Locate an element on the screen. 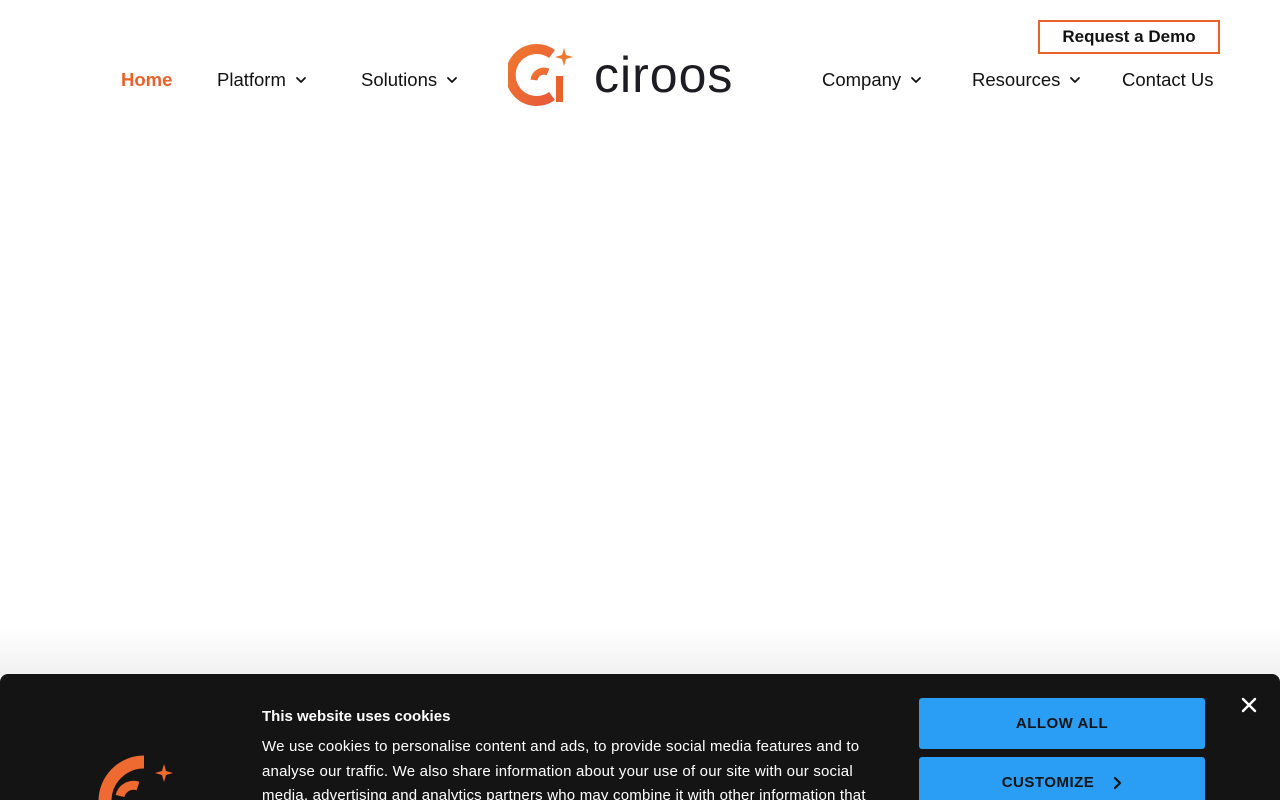  allow-all-button: ALLOW ALL is located at coordinates (1062, 723).